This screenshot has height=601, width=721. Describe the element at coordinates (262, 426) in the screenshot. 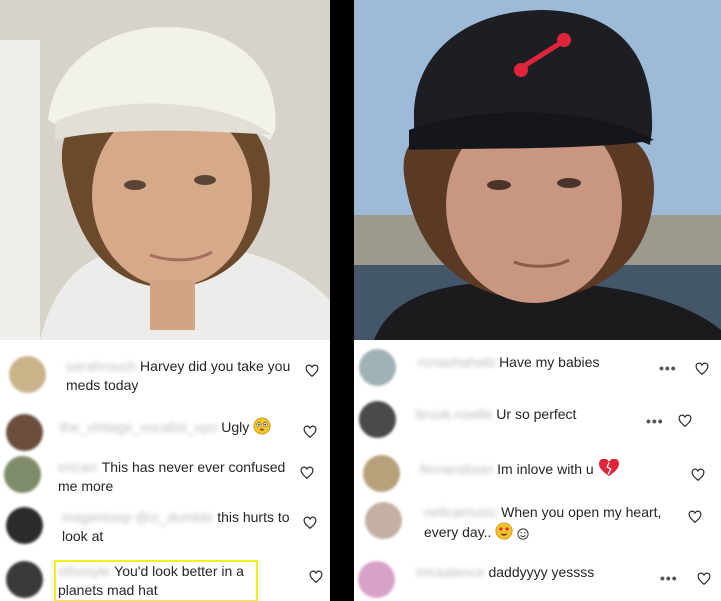

I see `flushed-face-emoji-icon` at that location.